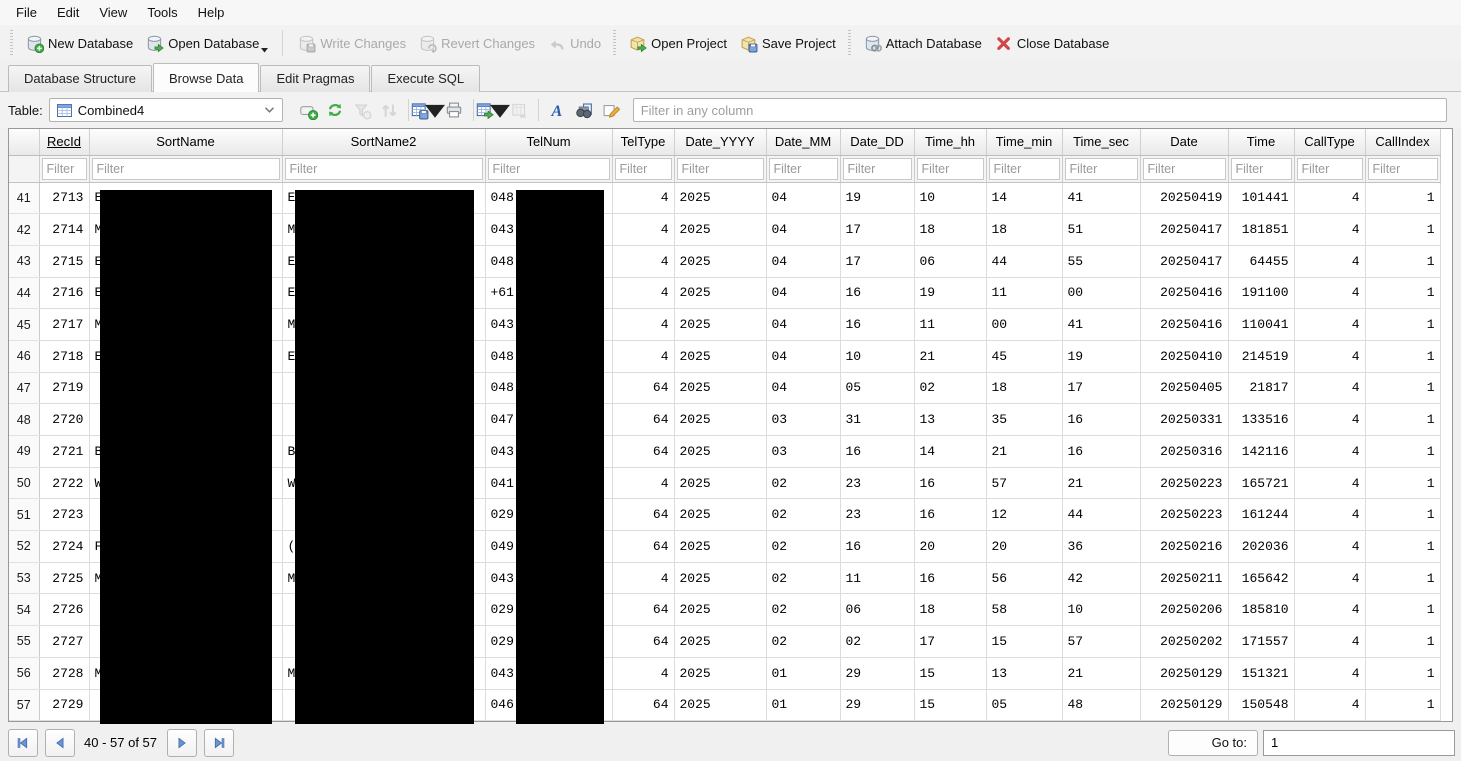 This screenshot has height=761, width=1461. I want to click on row-number: 50, so click(24, 483).